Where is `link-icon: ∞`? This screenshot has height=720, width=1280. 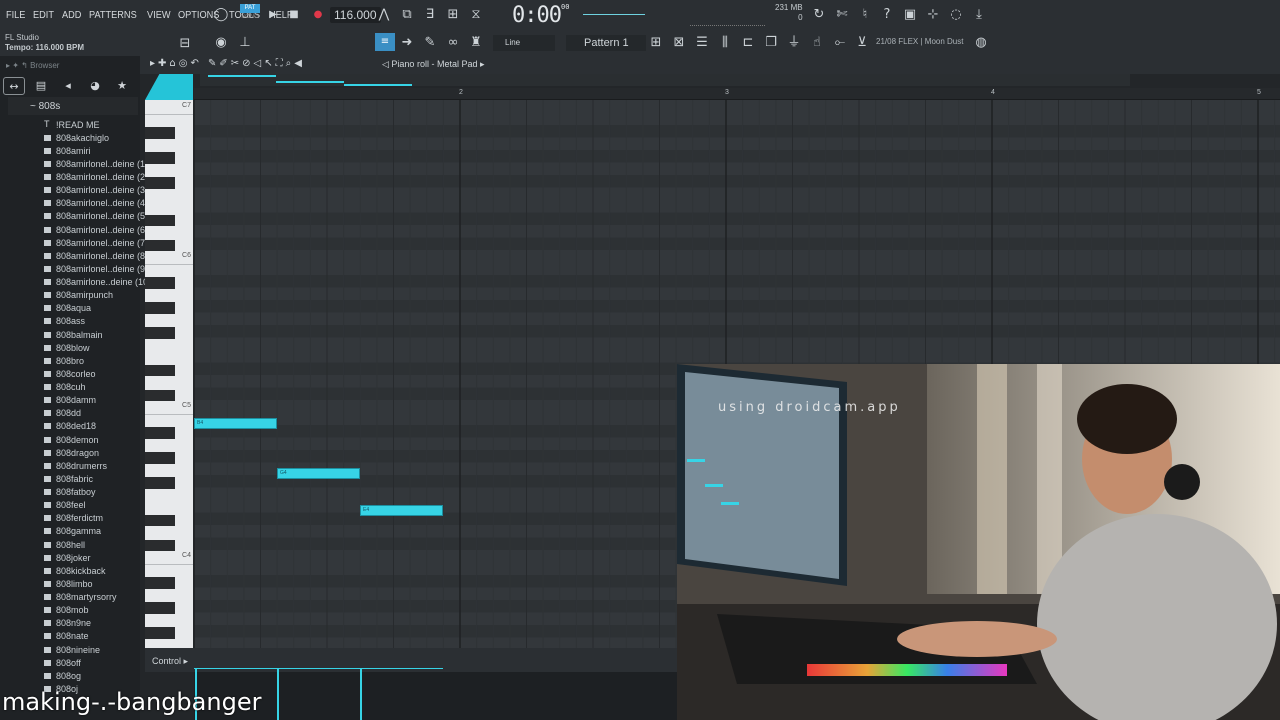 link-icon: ∞ is located at coordinates (453, 43).